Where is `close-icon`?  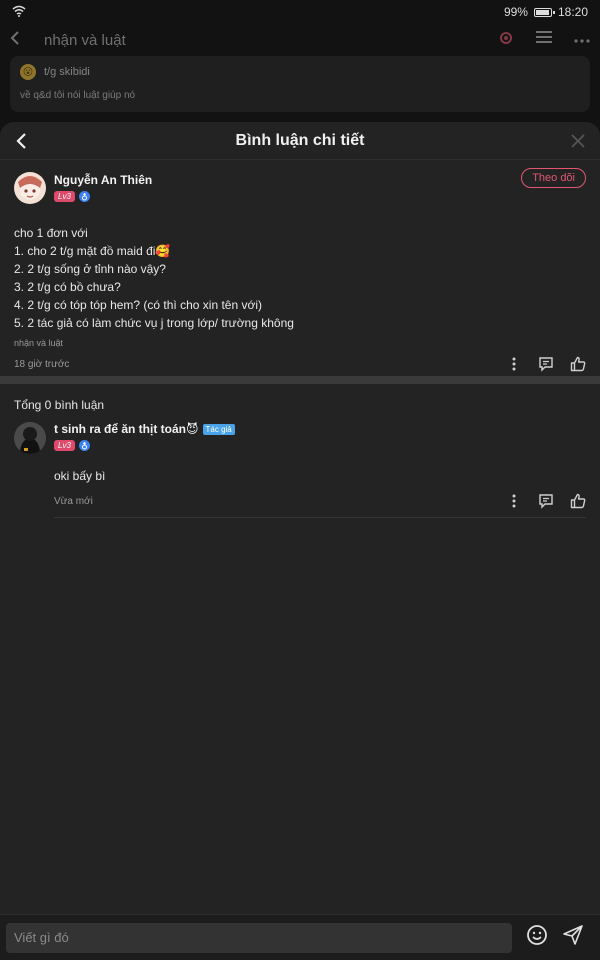
close-icon is located at coordinates (578, 141).